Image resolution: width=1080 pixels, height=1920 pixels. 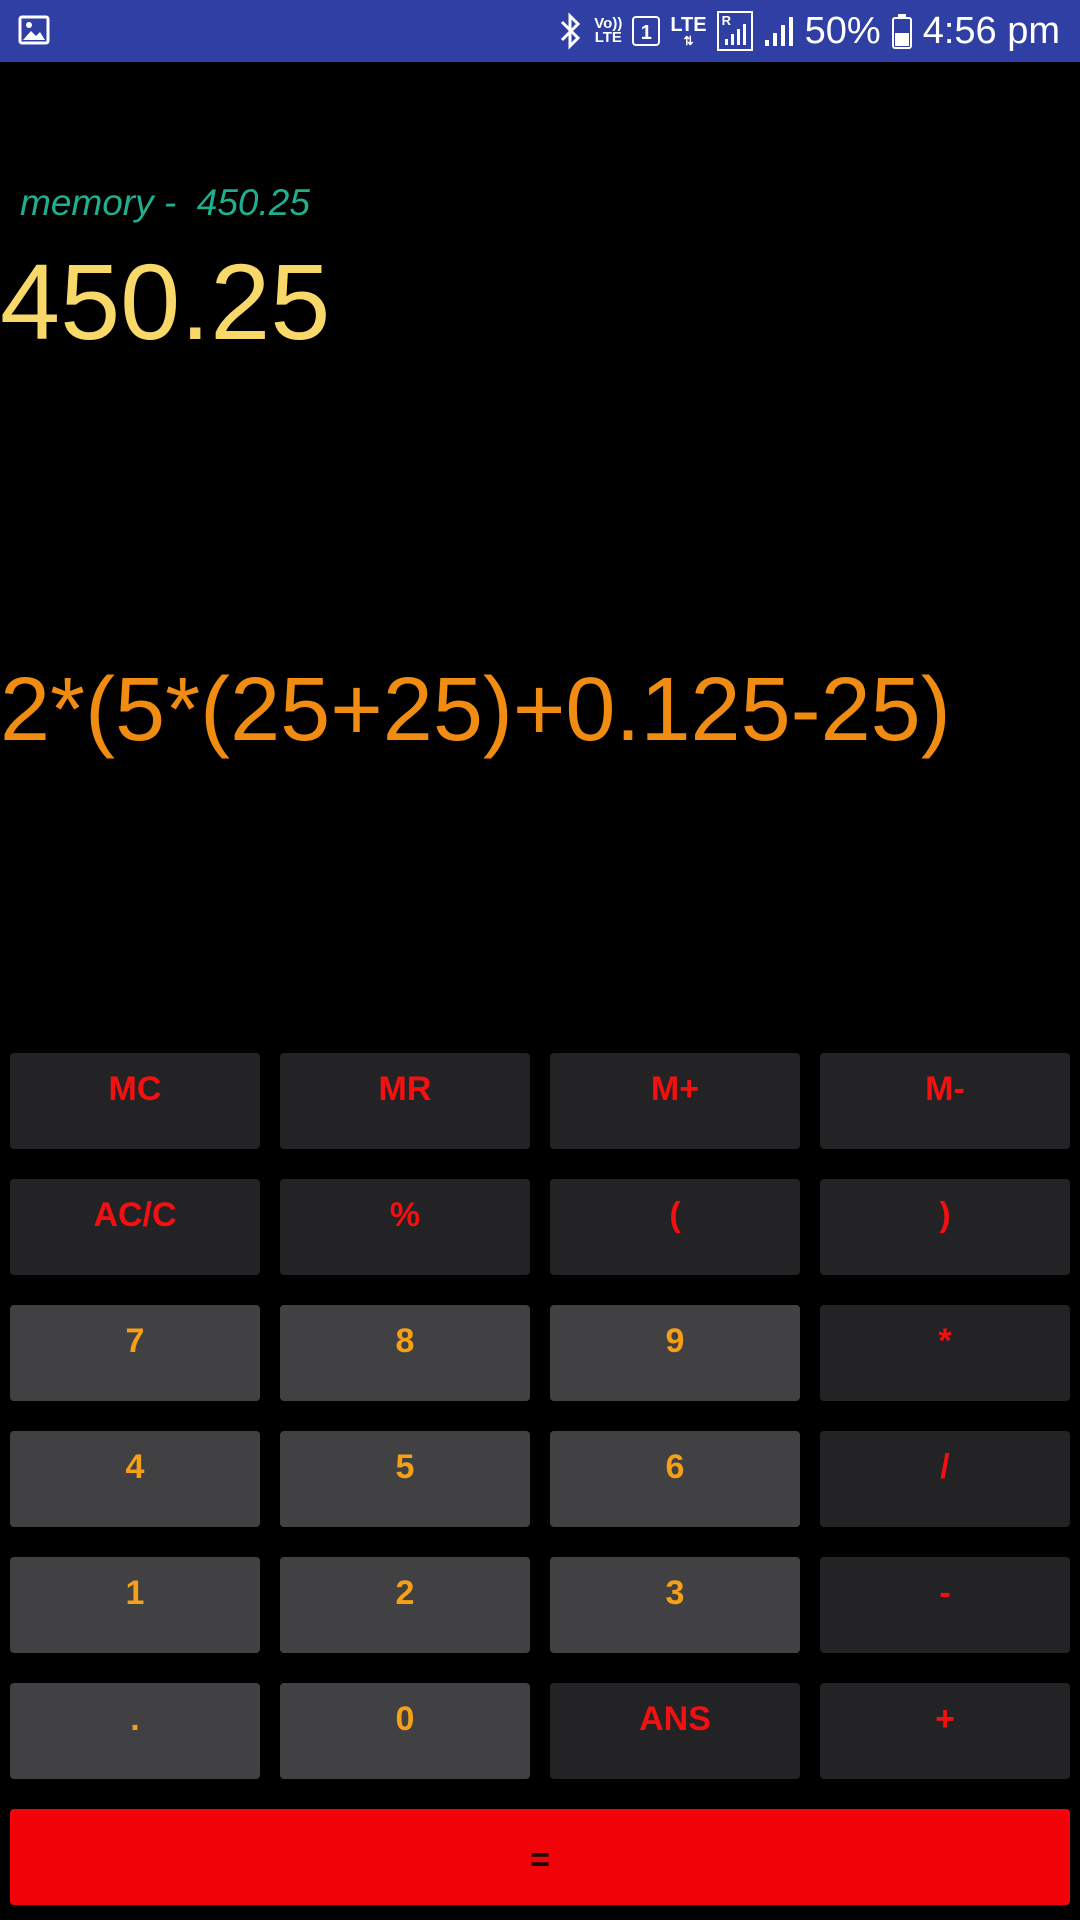 What do you see at coordinates (945, 1479) in the screenshot?
I see `divide-button: /` at bounding box center [945, 1479].